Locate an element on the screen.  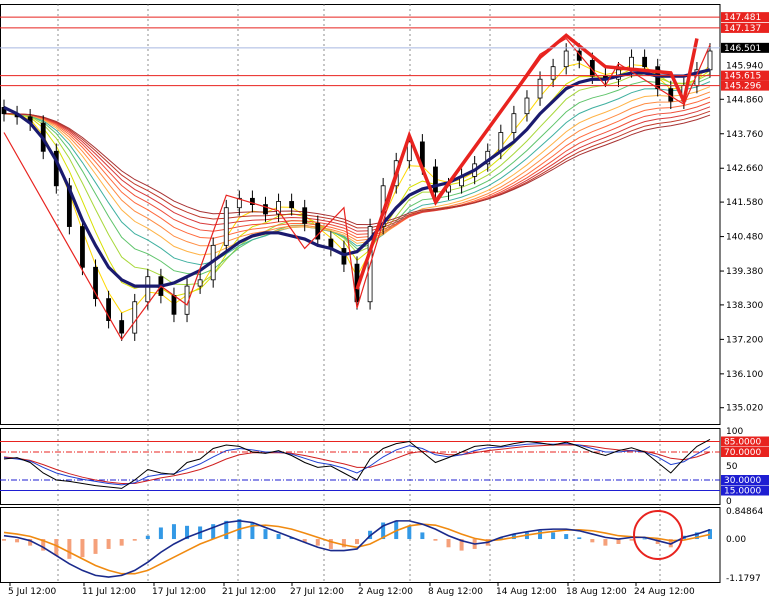
time-axis-label: 8 Aug 12:00 is located at coordinates (455, 592).